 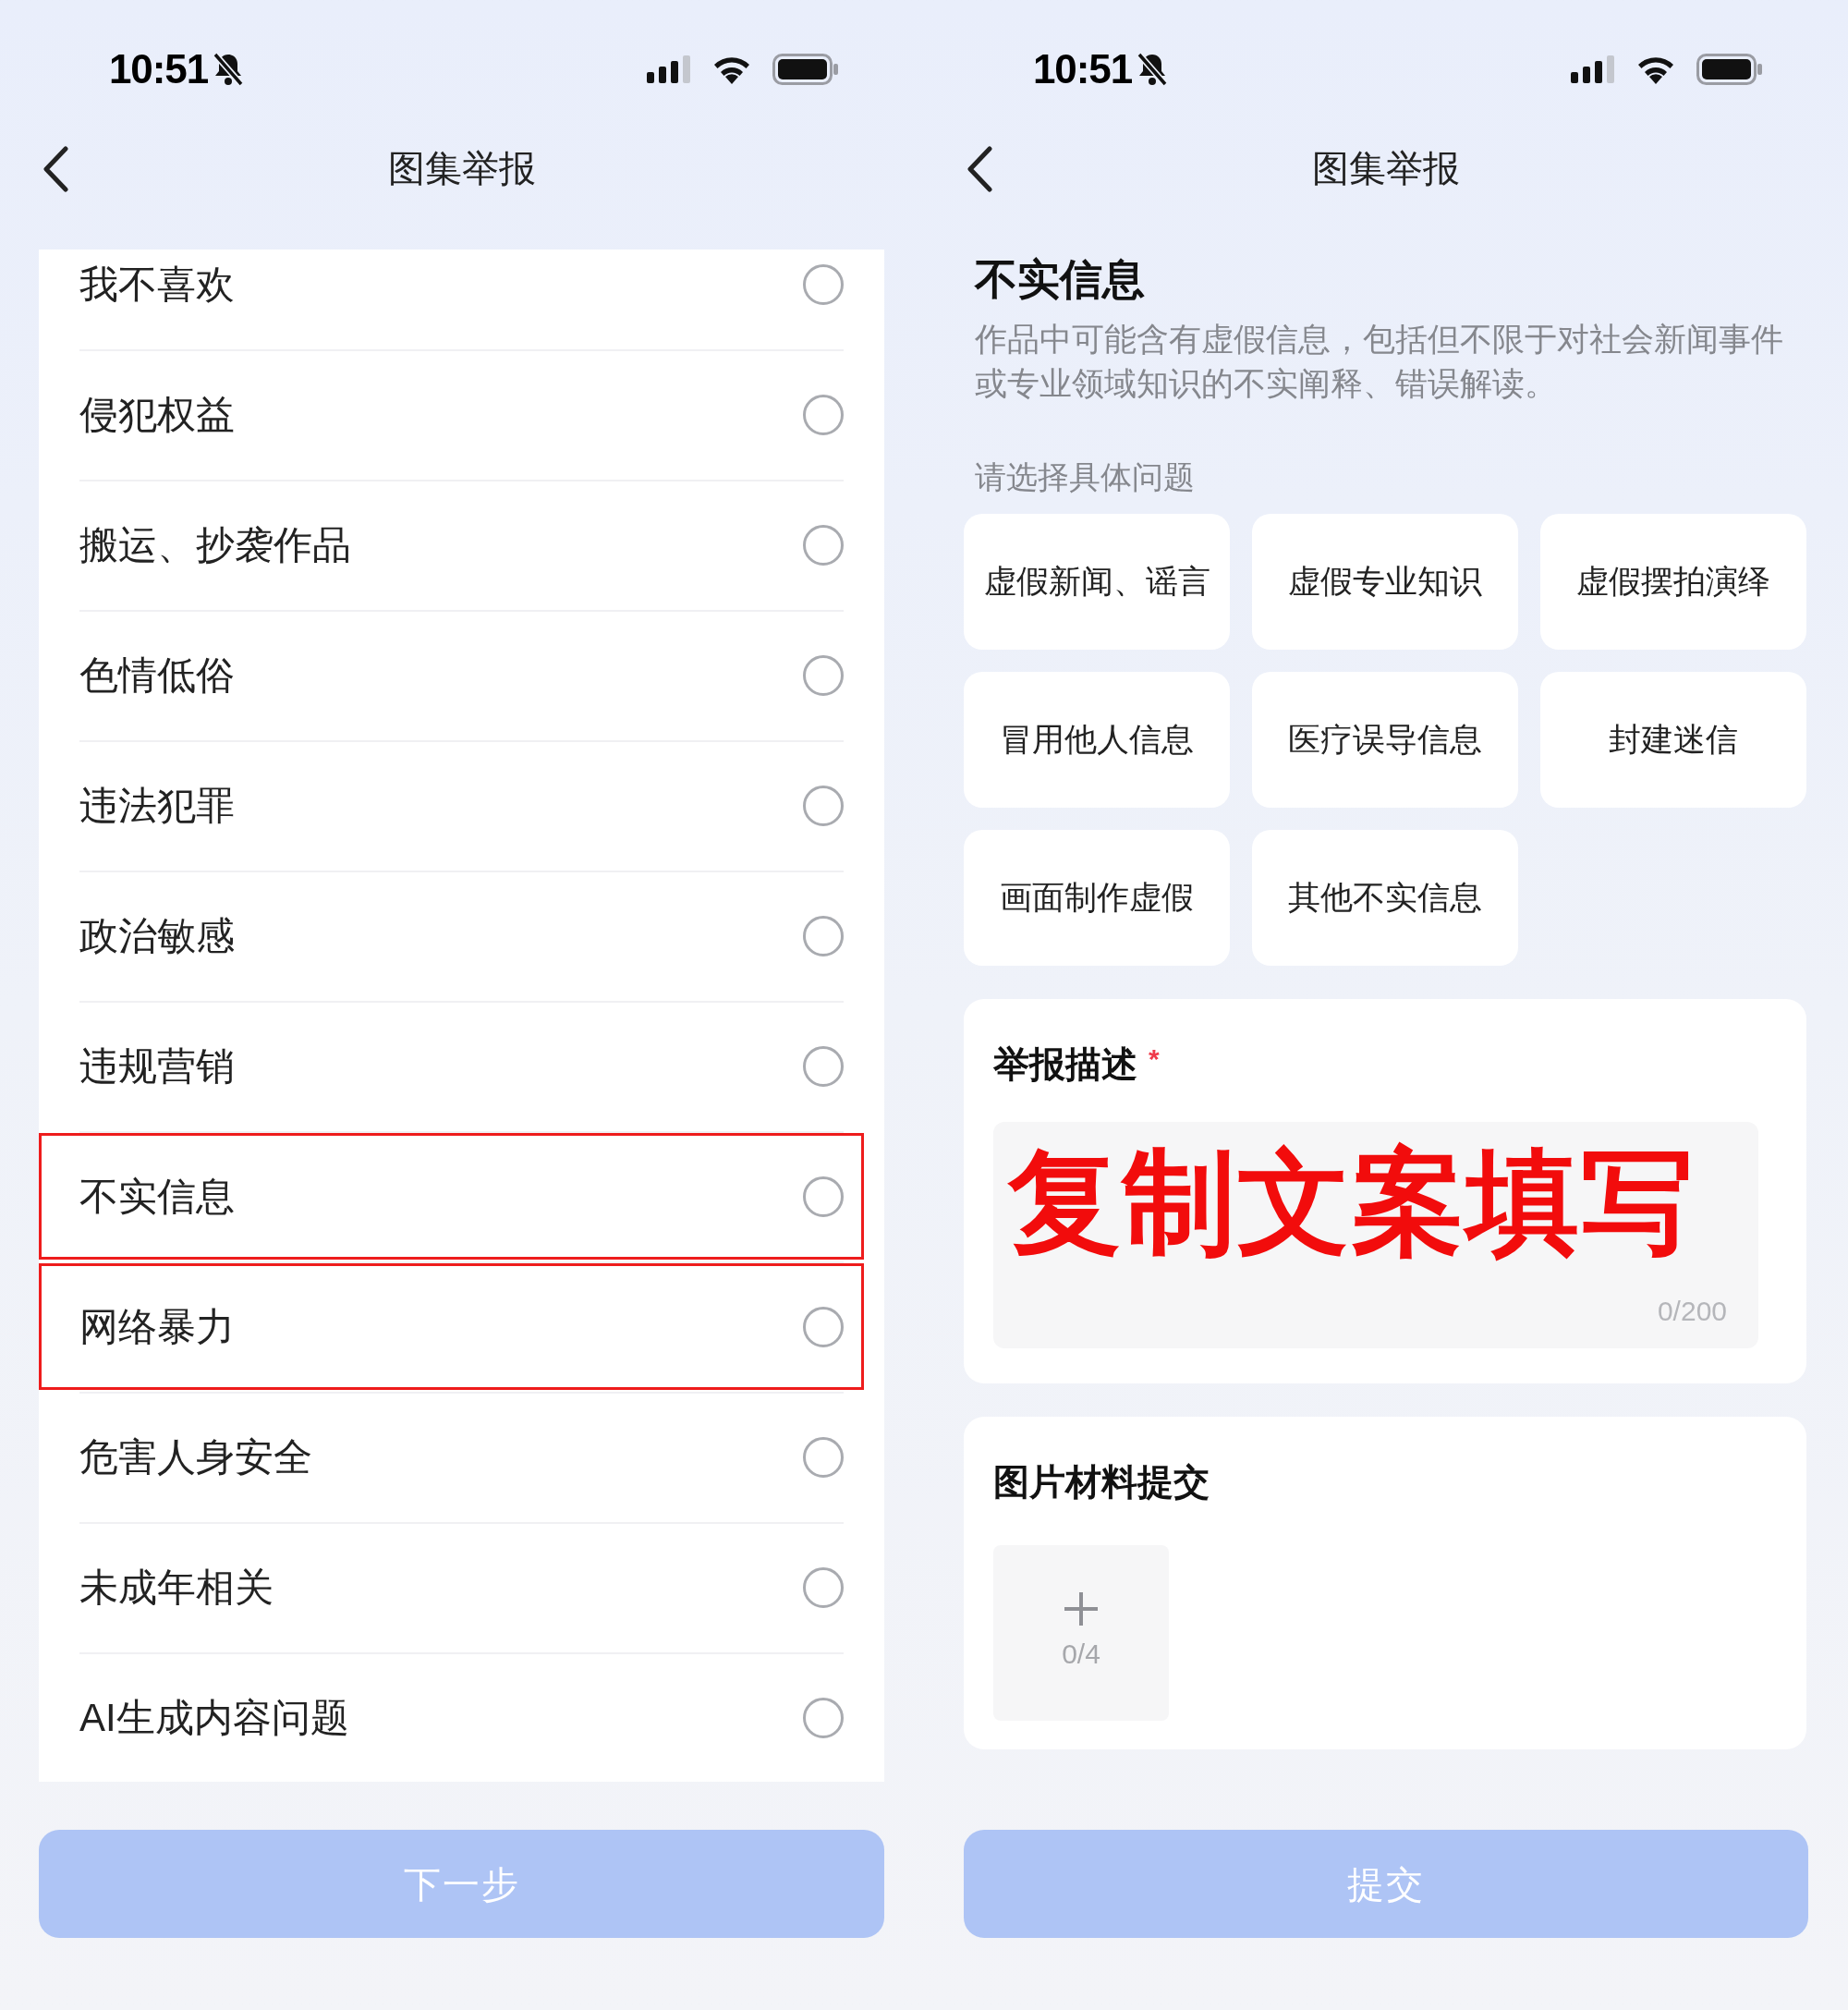 I want to click on reason-option: 侵犯权益, so click(x=461, y=414).